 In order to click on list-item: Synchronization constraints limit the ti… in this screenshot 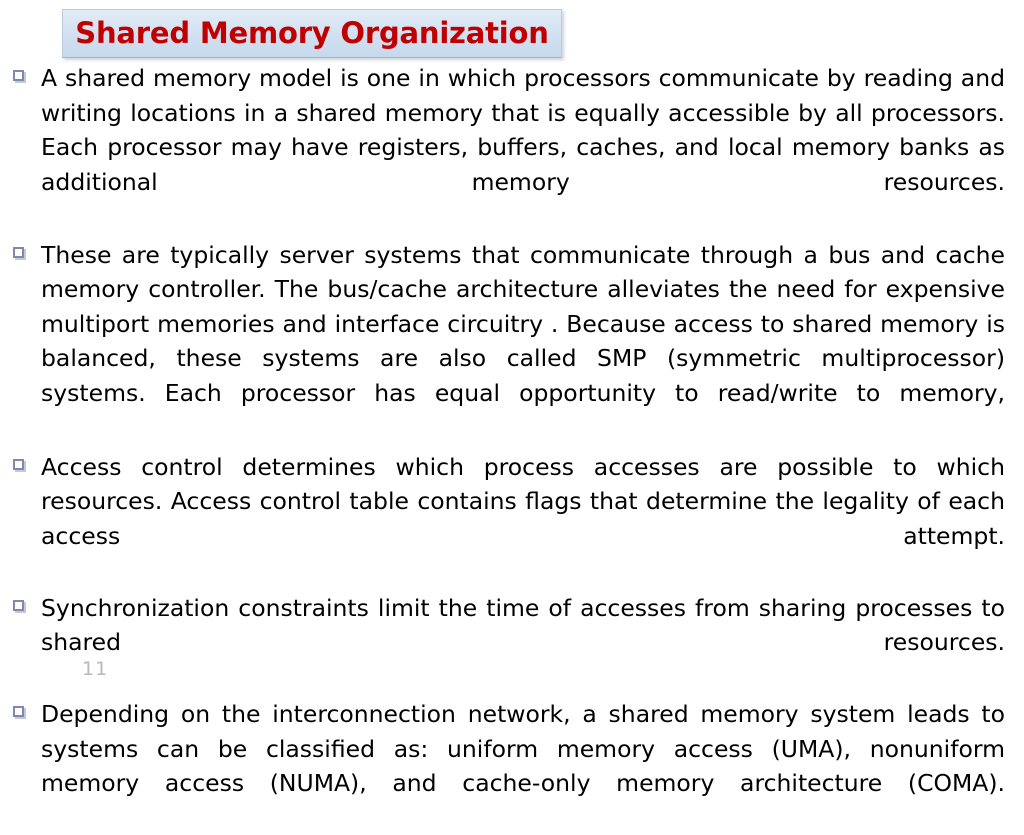, I will do `click(510, 643)`.